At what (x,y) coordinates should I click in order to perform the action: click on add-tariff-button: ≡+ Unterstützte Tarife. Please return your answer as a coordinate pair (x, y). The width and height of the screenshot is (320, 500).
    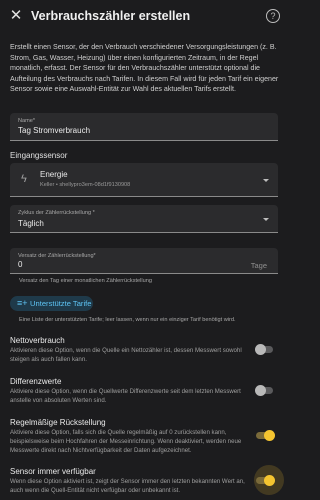
    Looking at the image, I should click on (51, 303).